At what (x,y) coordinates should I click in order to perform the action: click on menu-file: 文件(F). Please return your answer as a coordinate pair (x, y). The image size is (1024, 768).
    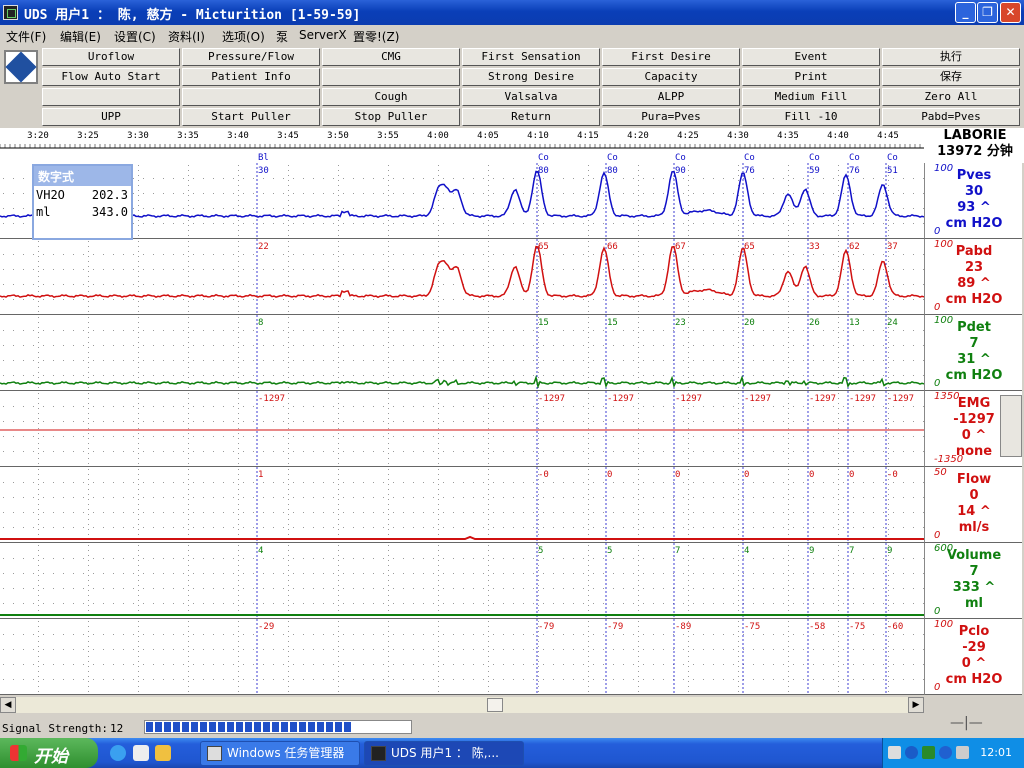
    Looking at the image, I should click on (26, 36).